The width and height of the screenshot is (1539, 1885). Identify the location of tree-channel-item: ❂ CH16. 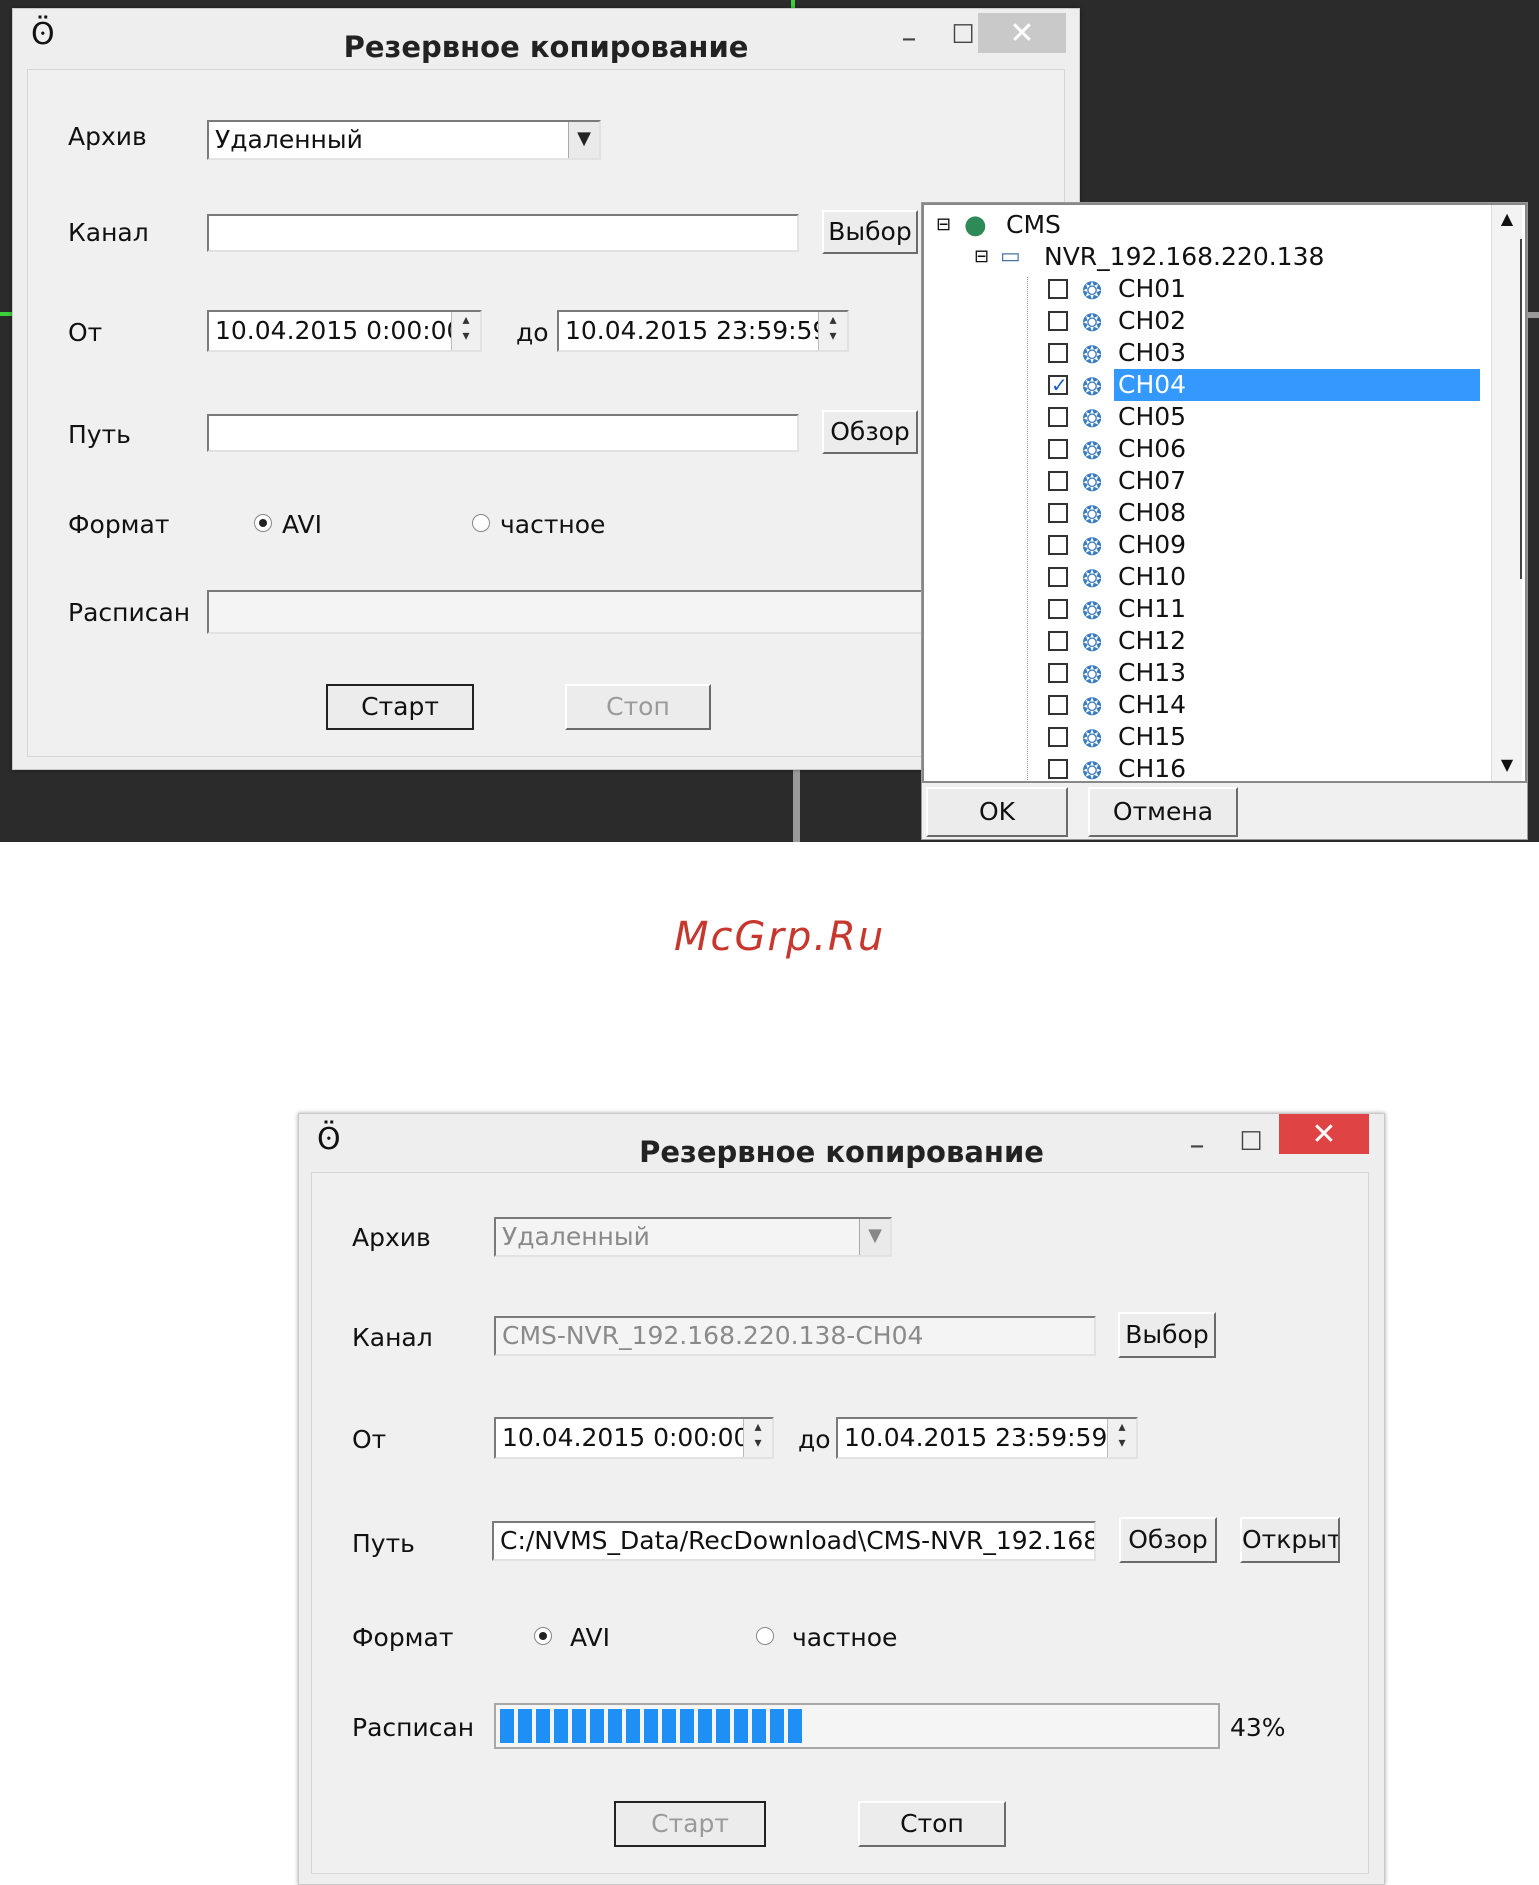
(1228, 769).